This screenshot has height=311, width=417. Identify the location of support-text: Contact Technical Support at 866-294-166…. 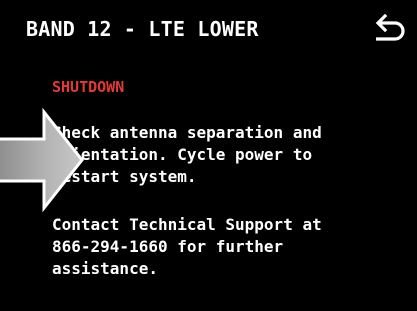
(187, 247).